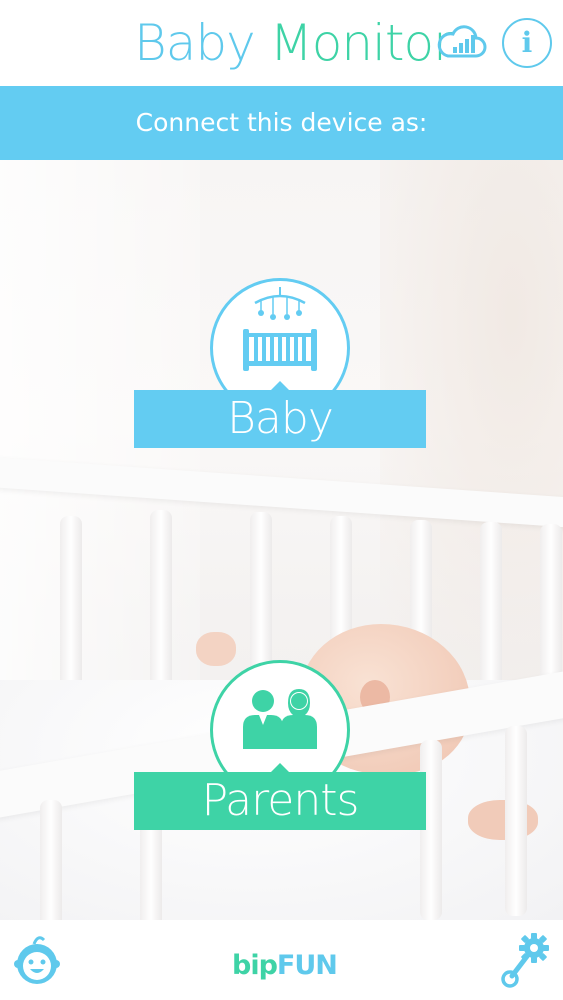  What do you see at coordinates (280, 329) in the screenshot?
I see `crib-mobile-icon` at bounding box center [280, 329].